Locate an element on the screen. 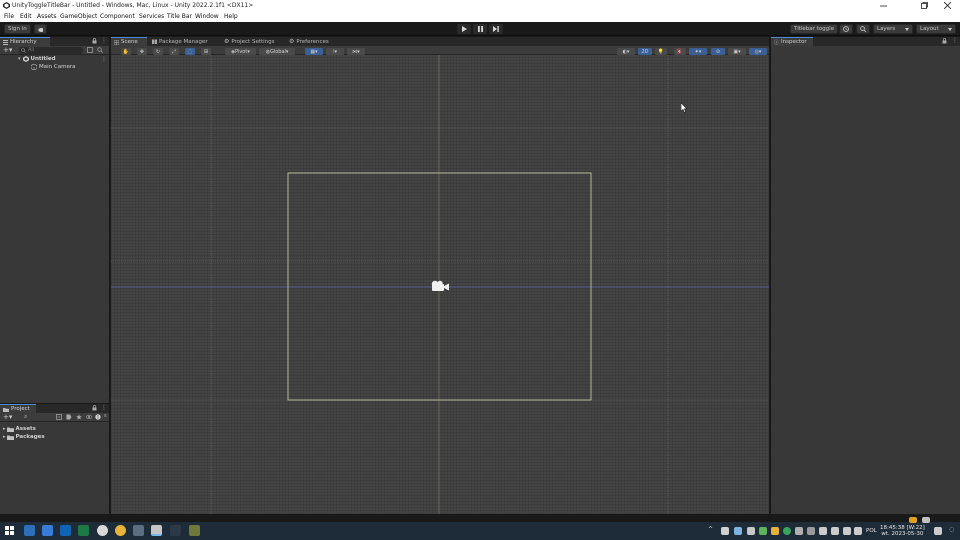 This screenshot has width=960, height=540. visibility-icon is located at coordinates (89, 418).